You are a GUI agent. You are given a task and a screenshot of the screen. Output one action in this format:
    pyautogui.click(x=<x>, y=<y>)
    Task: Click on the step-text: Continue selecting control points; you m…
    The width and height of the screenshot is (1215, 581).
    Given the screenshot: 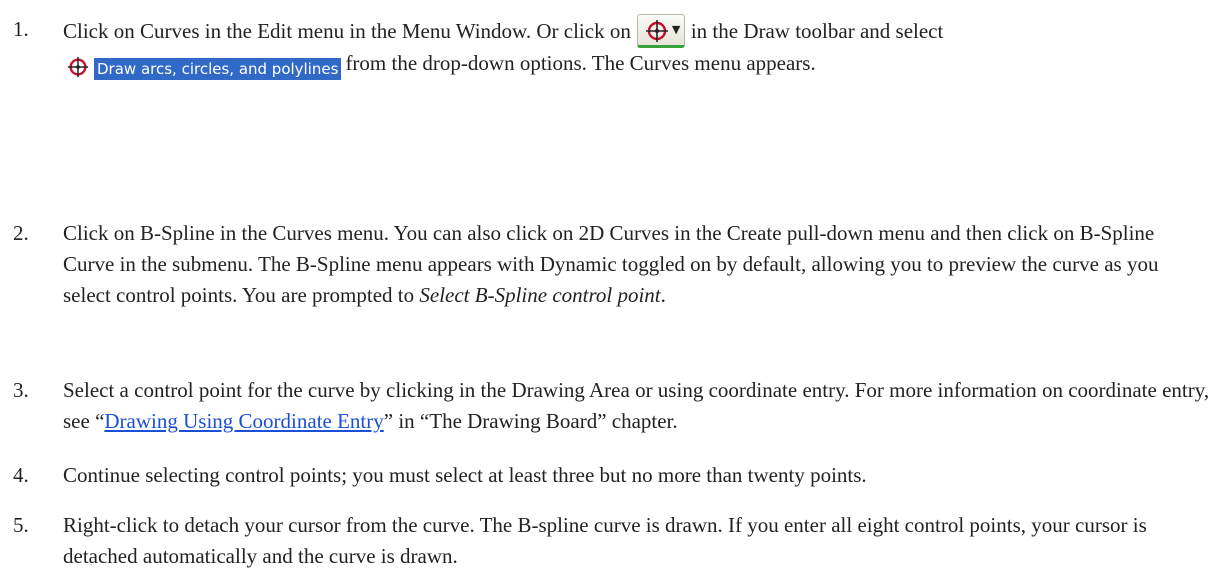 What is the action you would take?
    pyautogui.click(x=465, y=475)
    